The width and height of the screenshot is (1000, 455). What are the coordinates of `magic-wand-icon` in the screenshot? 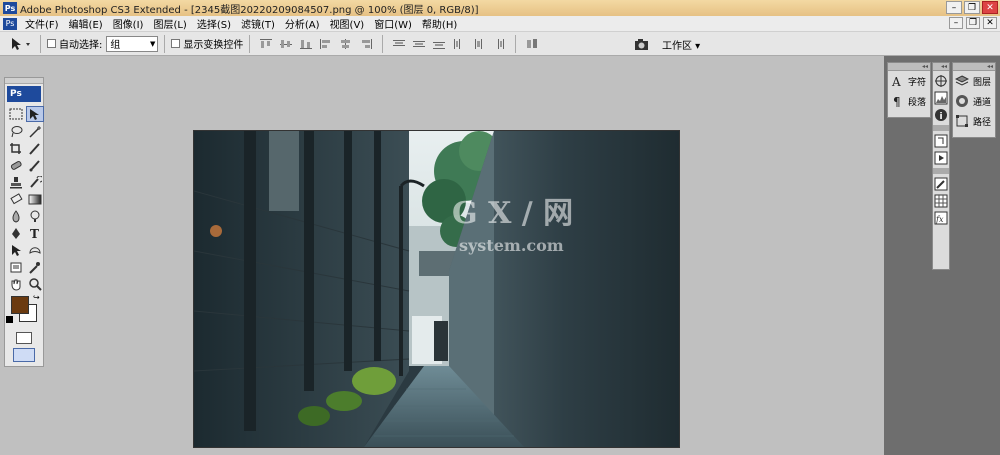 It's located at (35, 131).